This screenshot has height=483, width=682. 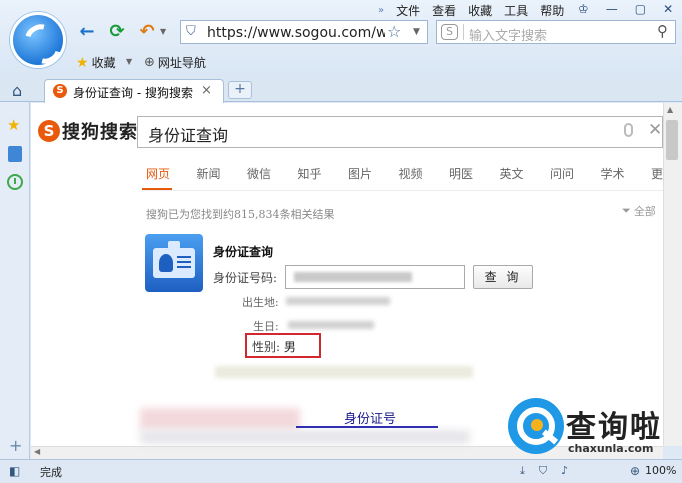 I want to click on page-search-box: 身份证查询 ✕, so click(x=400, y=132).